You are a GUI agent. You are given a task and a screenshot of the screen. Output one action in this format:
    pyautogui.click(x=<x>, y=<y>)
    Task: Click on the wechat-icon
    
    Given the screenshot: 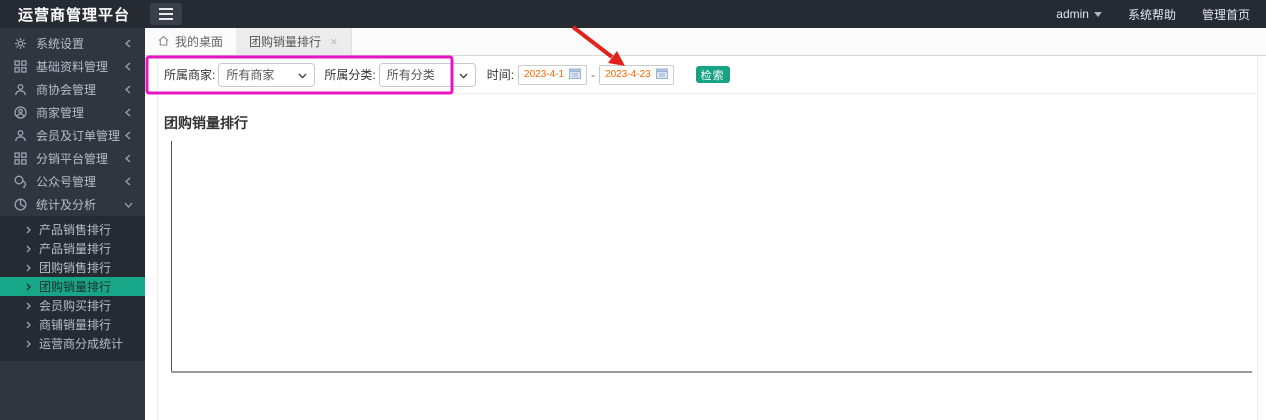 What is the action you would take?
    pyautogui.click(x=20, y=181)
    